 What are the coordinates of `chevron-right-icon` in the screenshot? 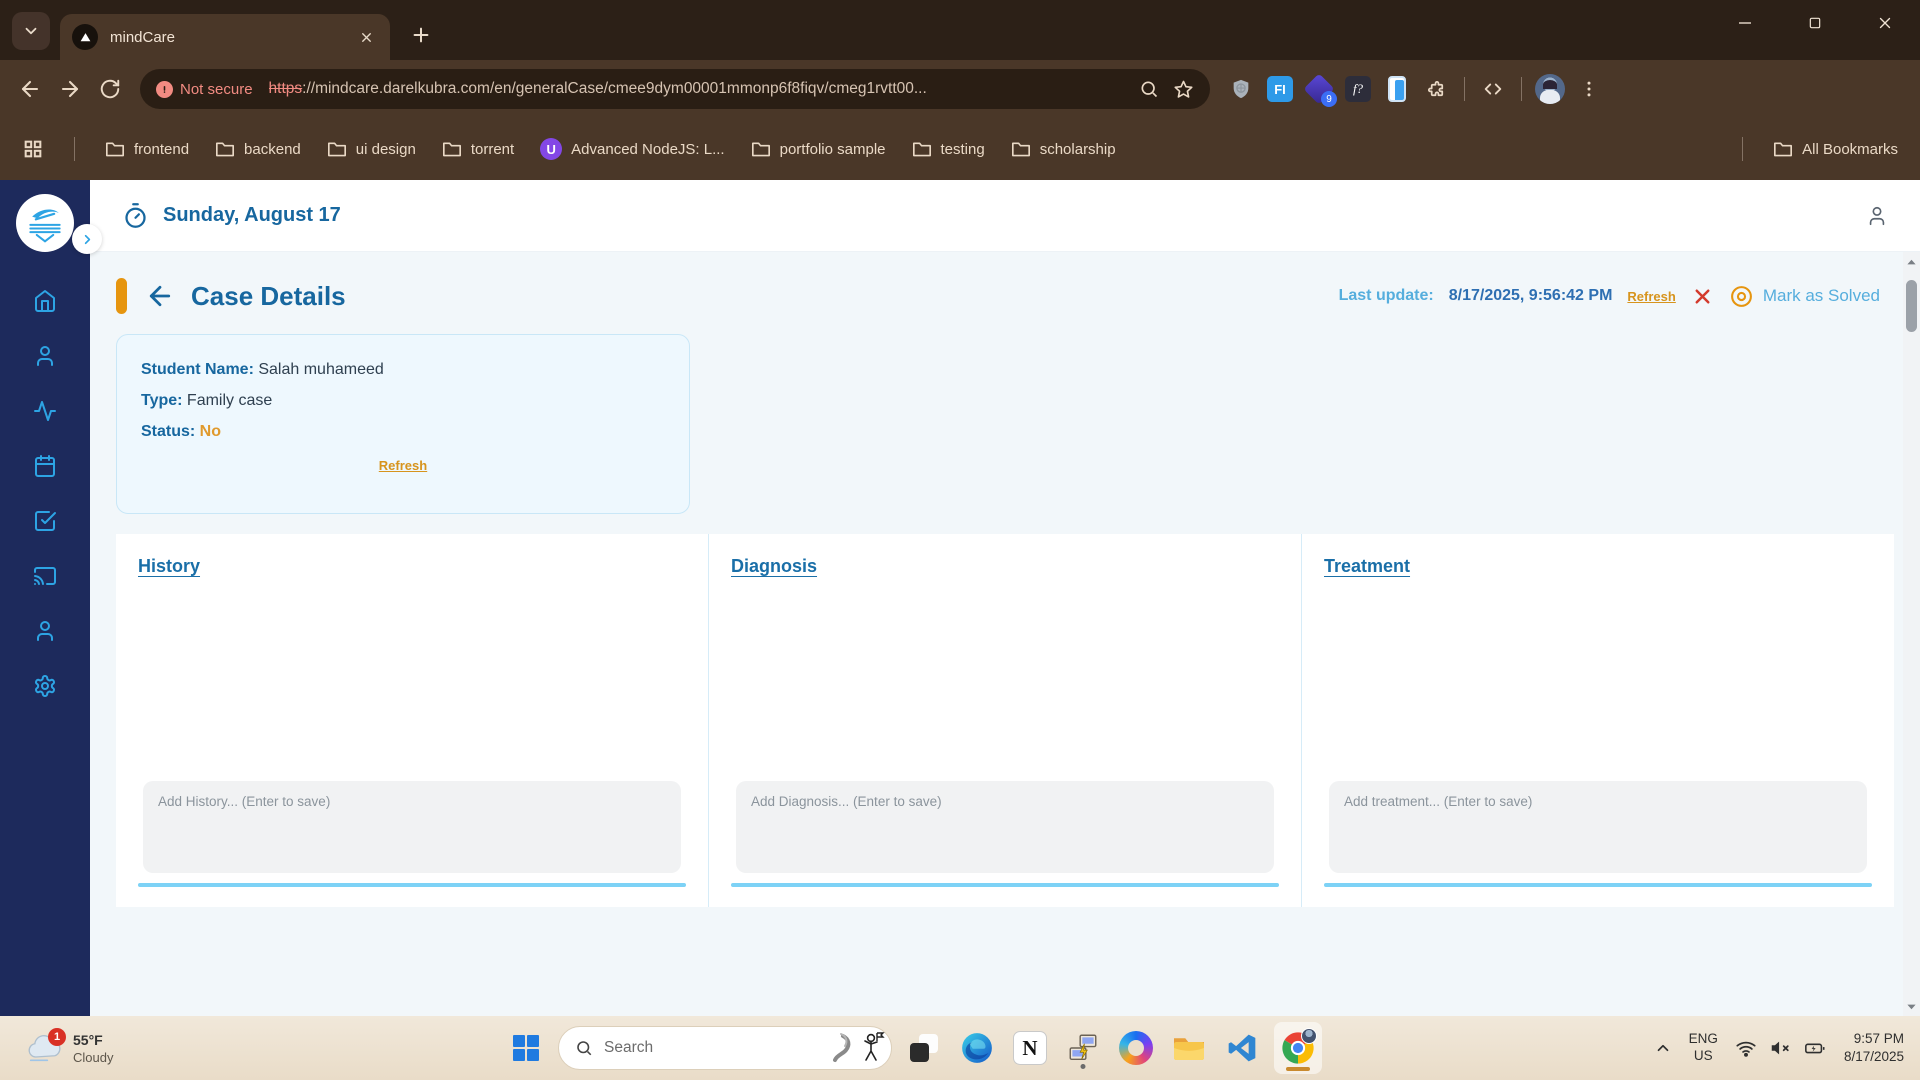 It's located at (87, 239).